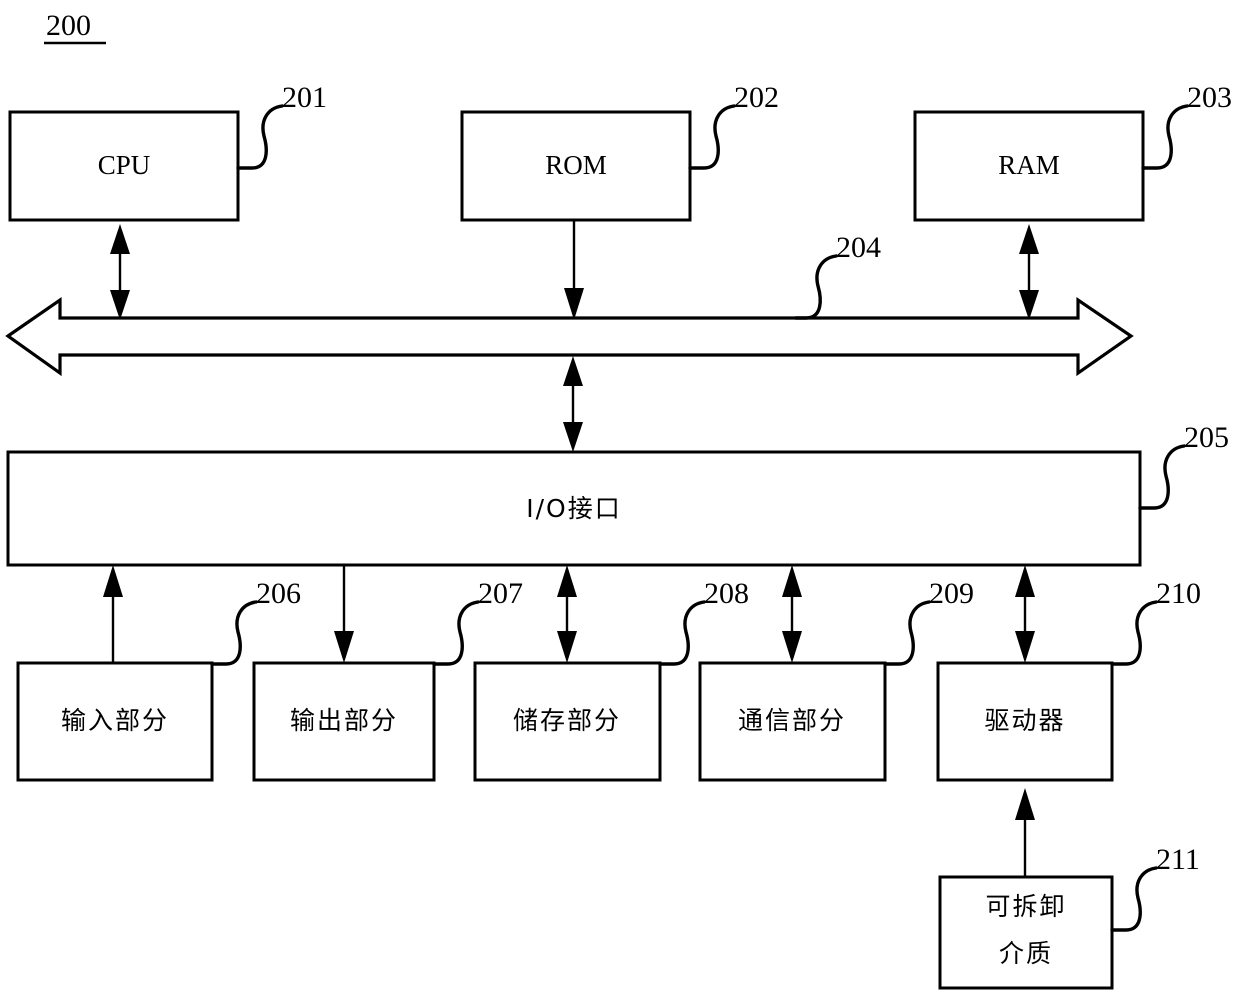 This screenshot has height=994, width=1240. I want to click on removable-media-ref-number: 211, so click(1178, 859).